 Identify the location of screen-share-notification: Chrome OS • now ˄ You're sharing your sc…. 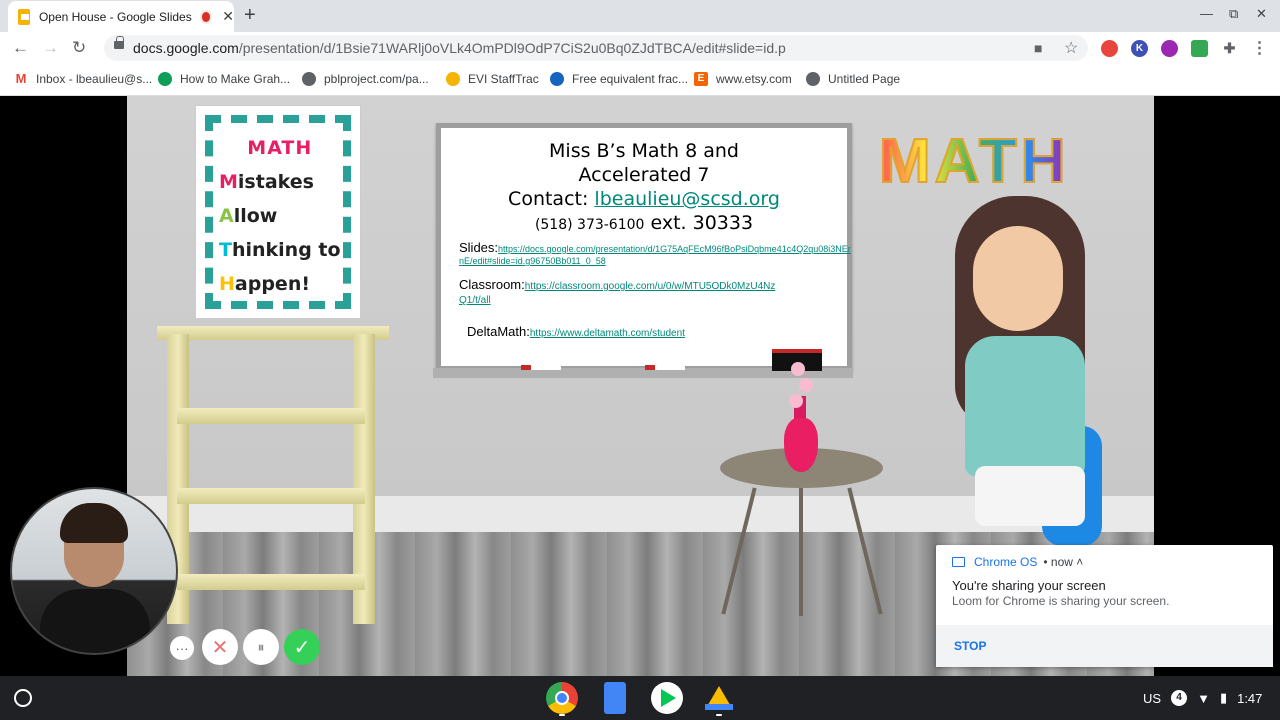
(1104, 606).